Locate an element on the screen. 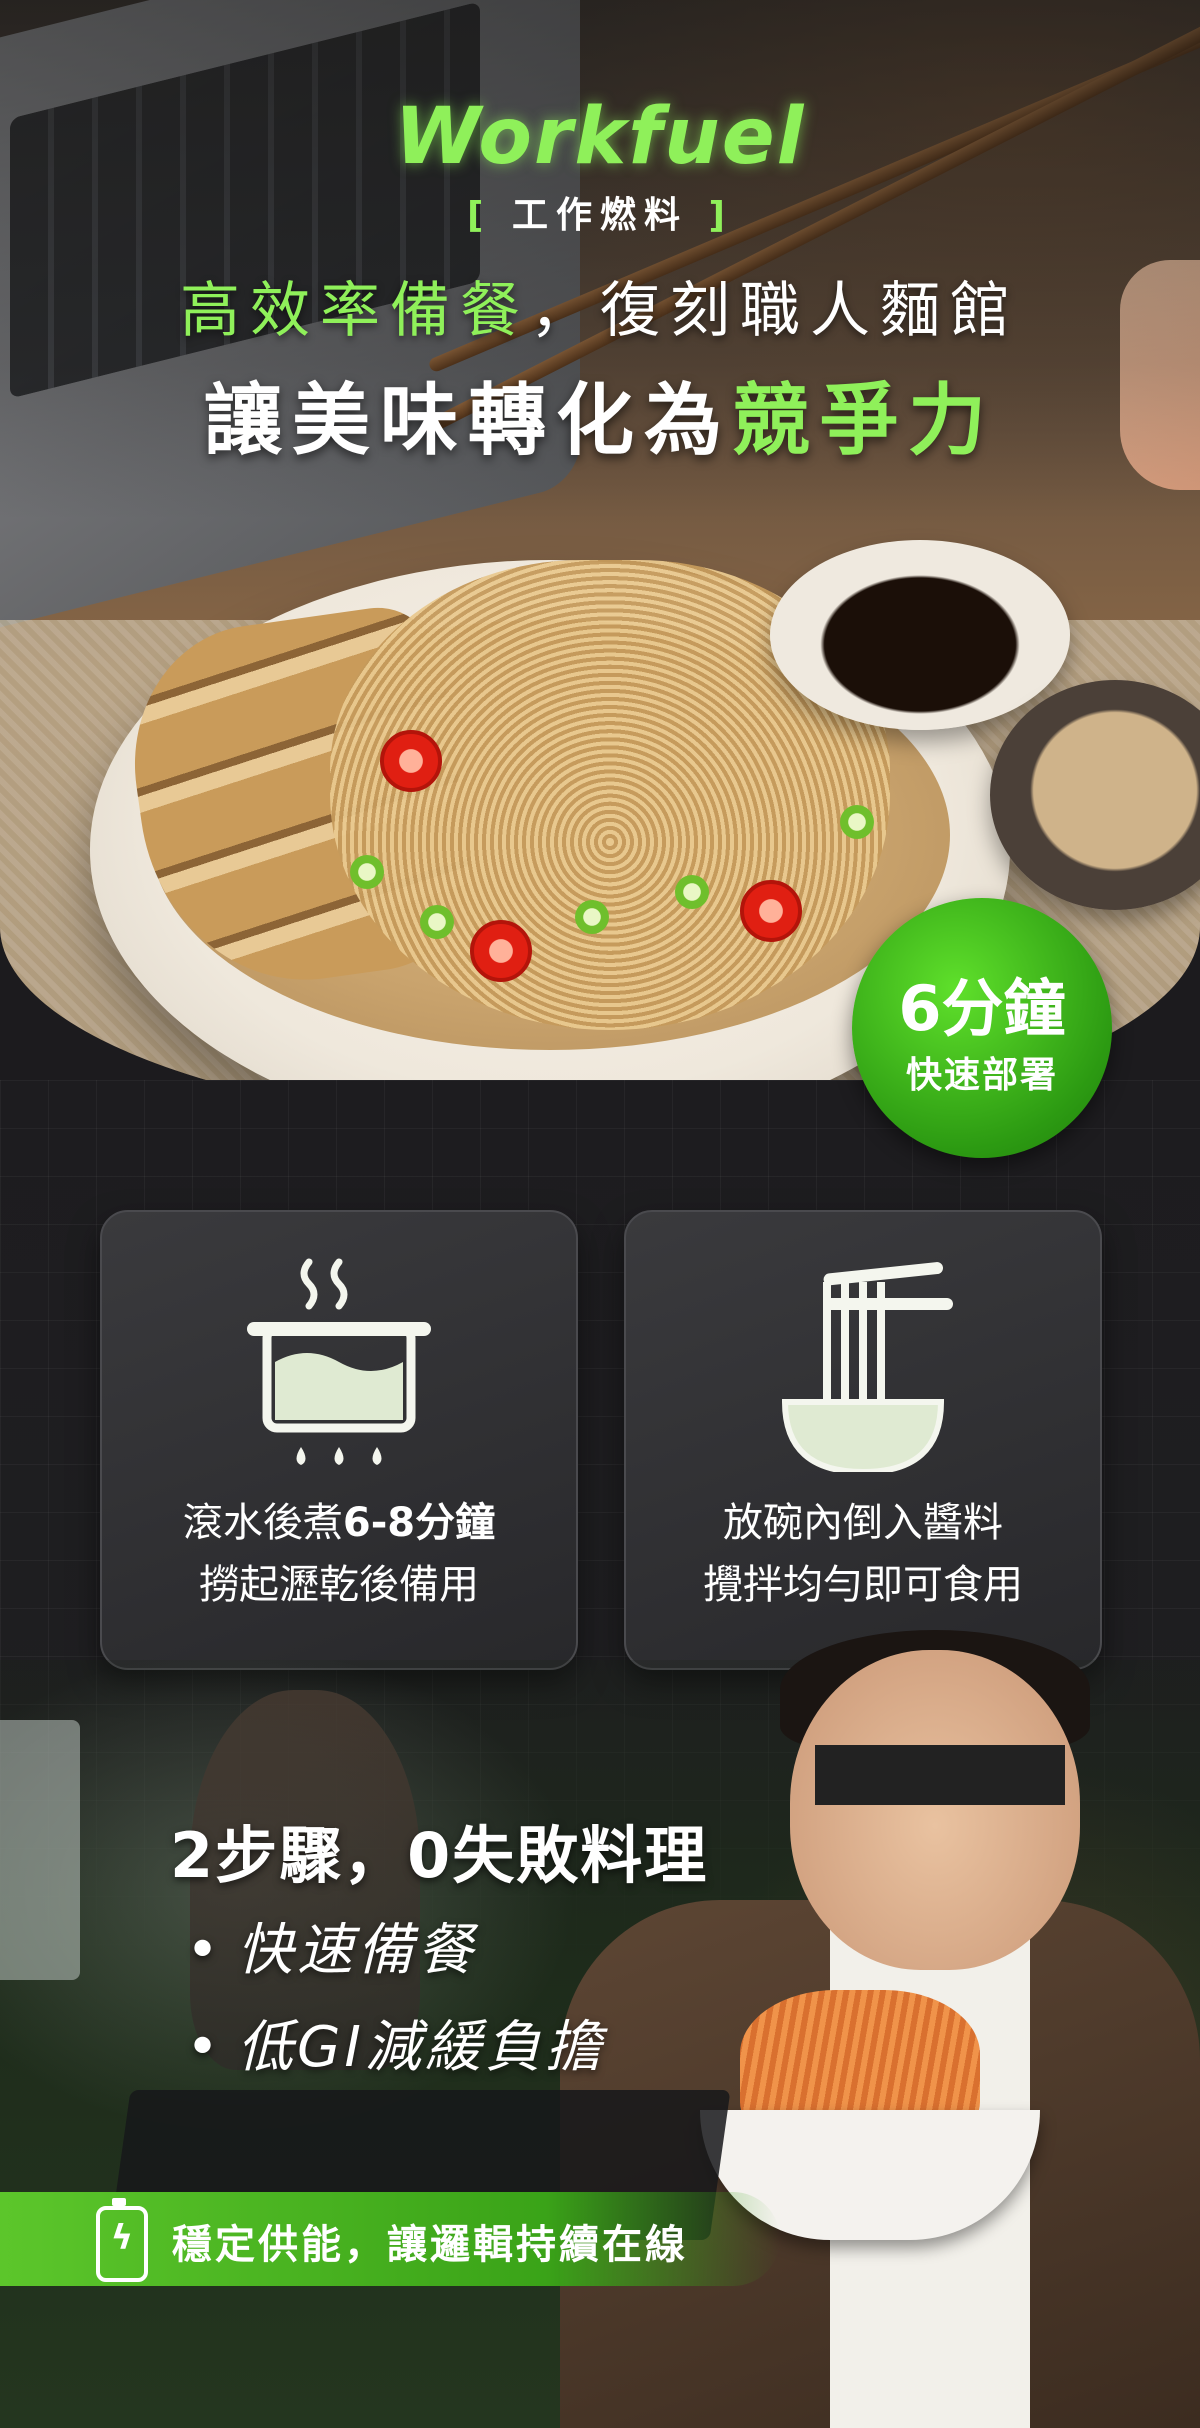 This screenshot has height=2428, width=1200. summary-title: 2步驟，0失敗料理 is located at coordinates (439, 1855).